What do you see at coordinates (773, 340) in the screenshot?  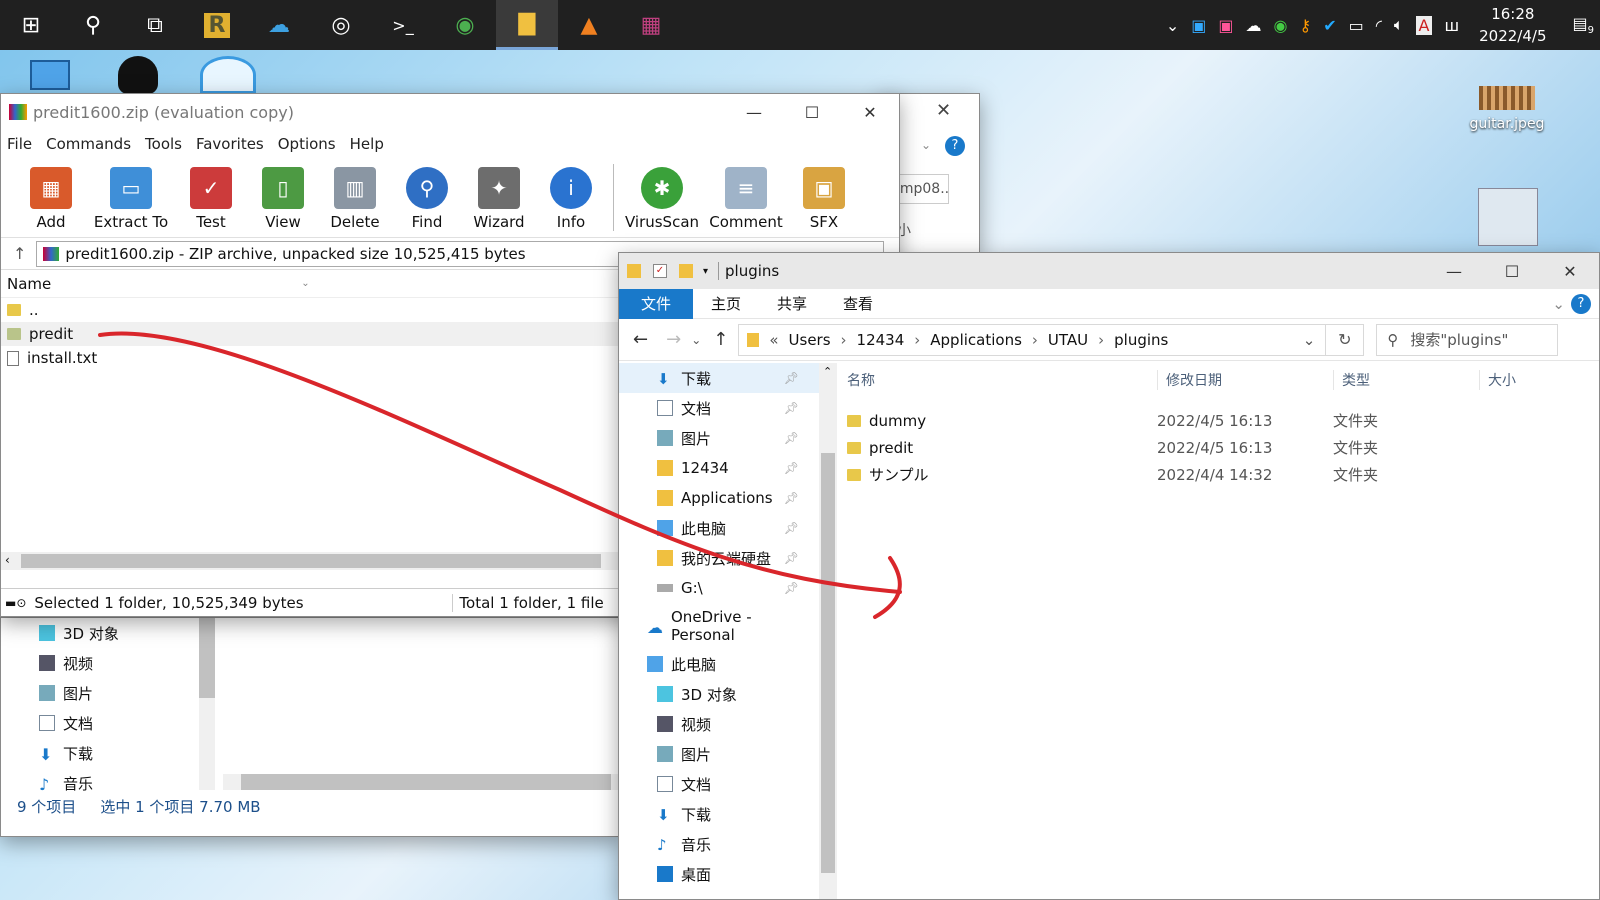 I see `overflow-icon: «` at bounding box center [773, 340].